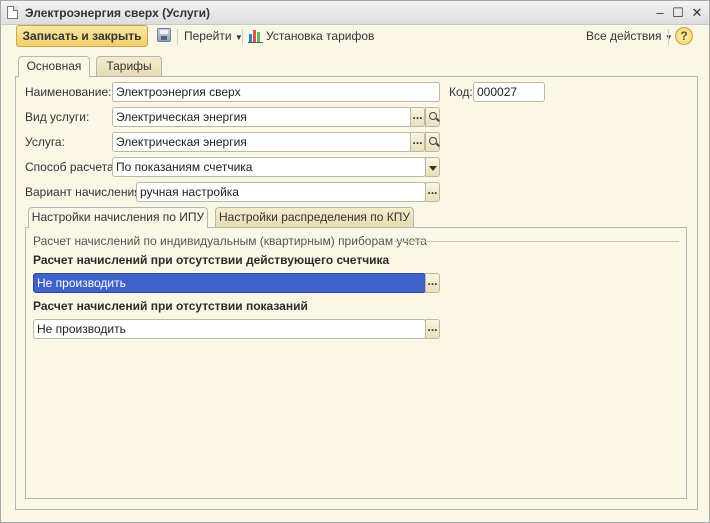  I want to click on minimize-button: ‒, so click(660, 13).